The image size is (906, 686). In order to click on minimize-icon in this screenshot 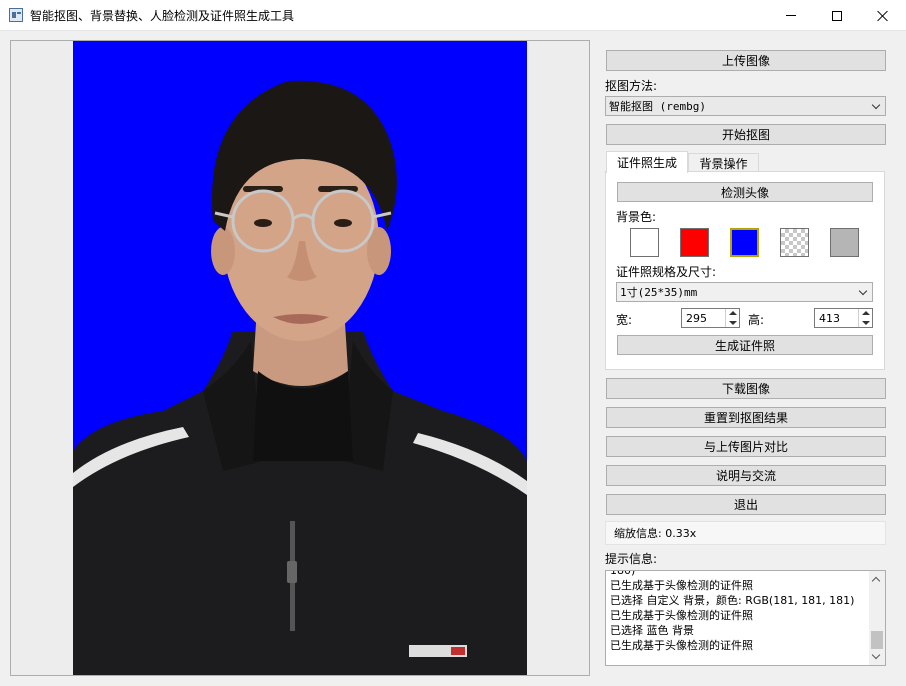, I will do `click(791, 15)`.